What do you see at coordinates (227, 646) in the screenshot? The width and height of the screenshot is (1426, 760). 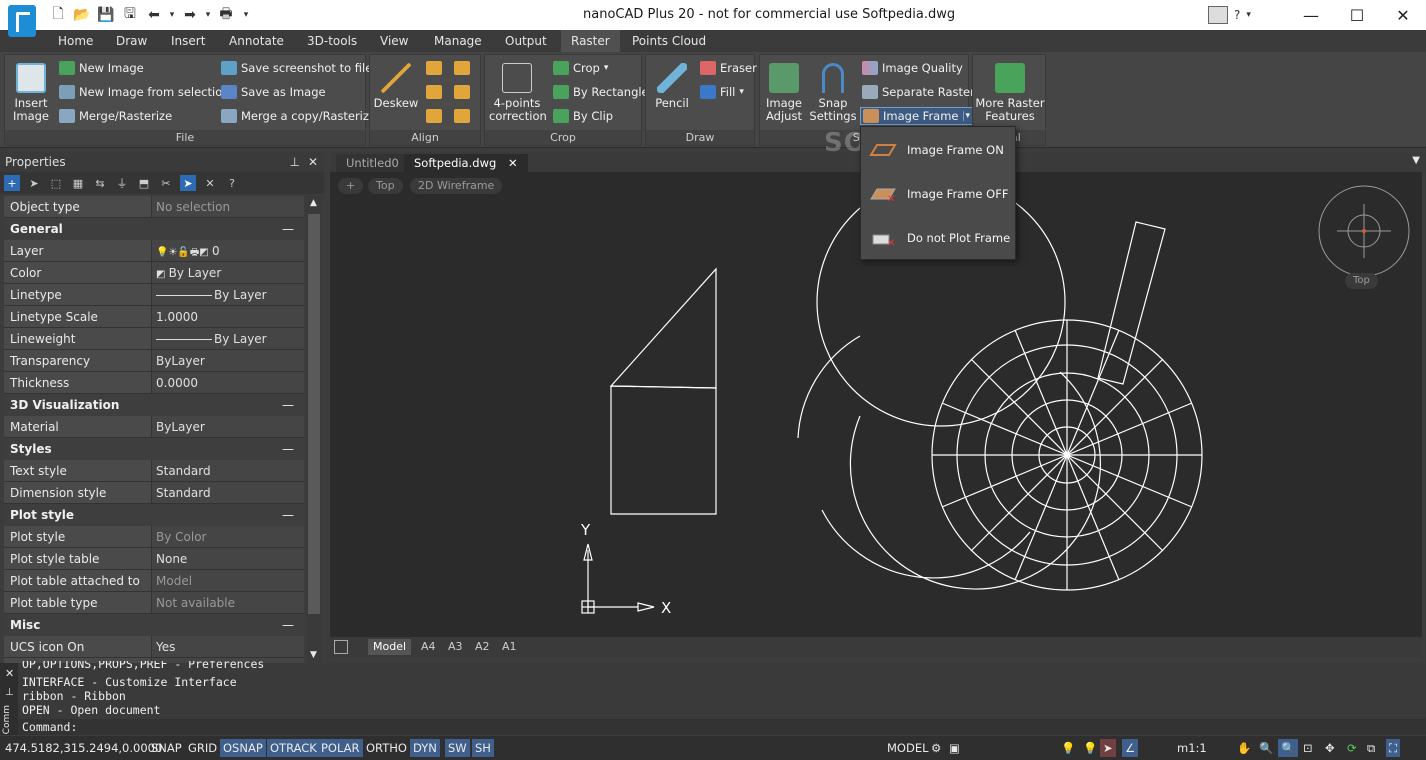 I see `property-value: Yes` at bounding box center [227, 646].